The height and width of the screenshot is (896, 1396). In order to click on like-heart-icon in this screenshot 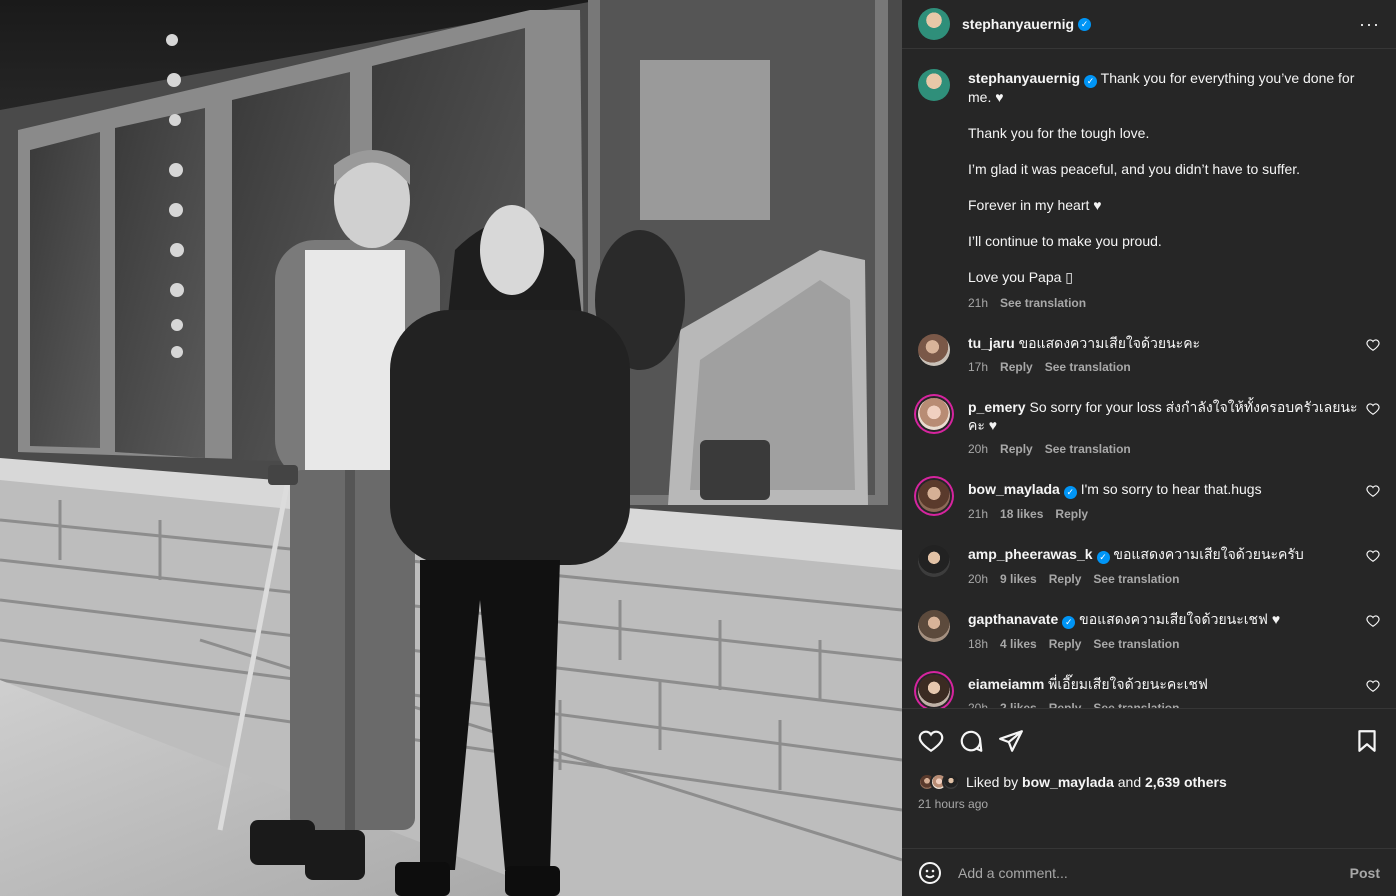, I will do `click(931, 741)`.